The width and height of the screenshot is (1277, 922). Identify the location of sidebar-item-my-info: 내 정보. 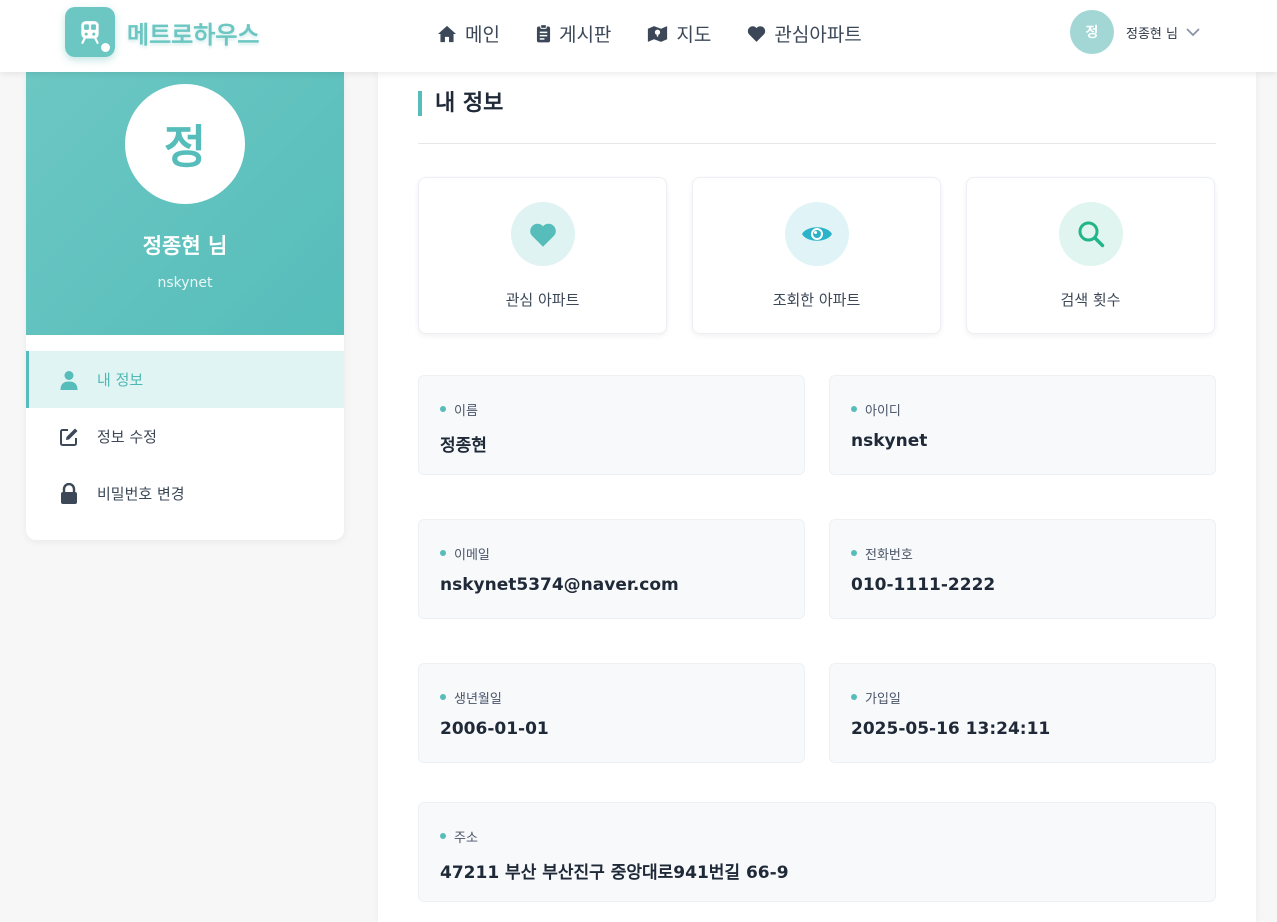
(185, 379).